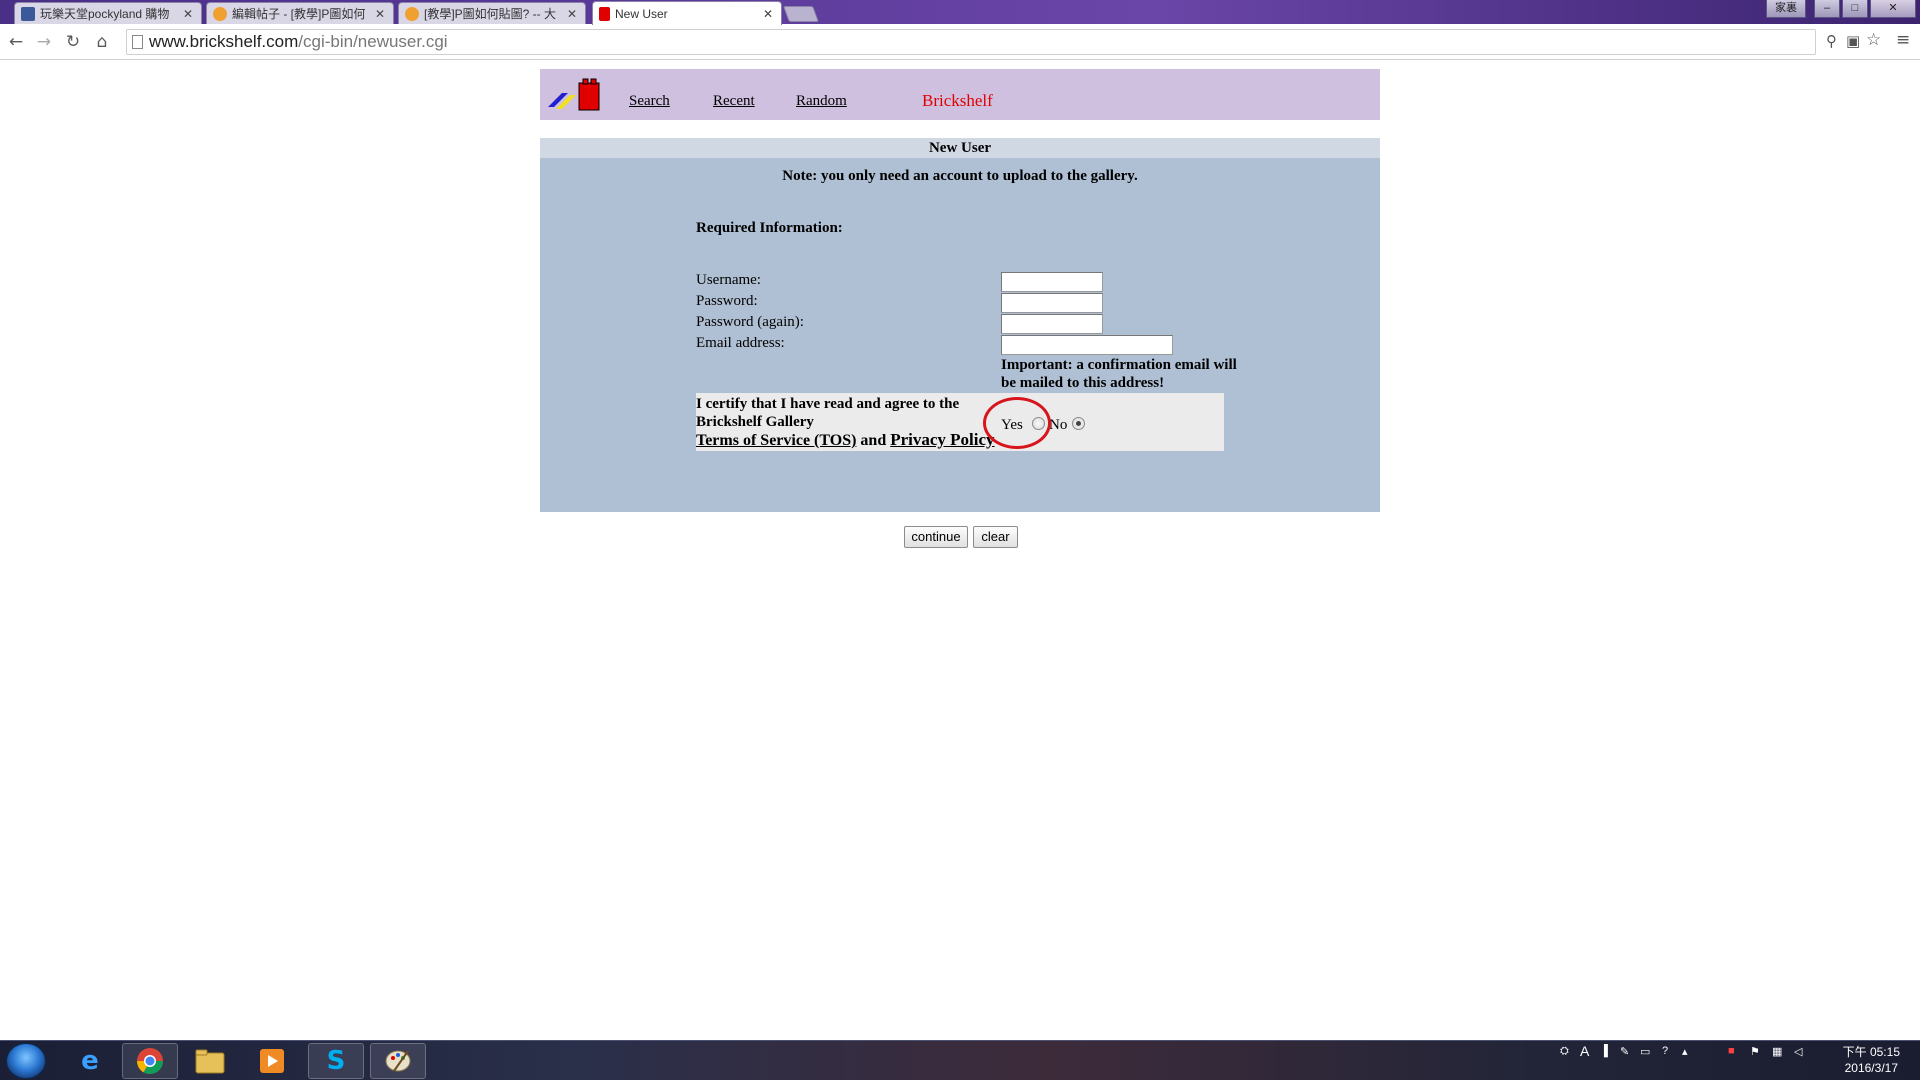 This screenshot has width=1920, height=1080. Describe the element at coordinates (1841, 9) in the screenshot. I see `window-controls: 家裏 – □ ✕` at that location.